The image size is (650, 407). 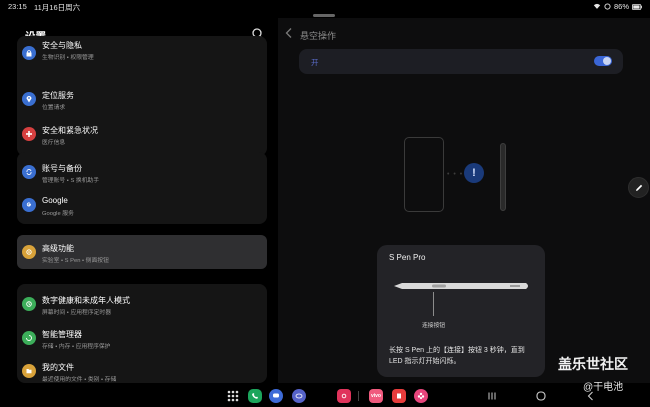 I want to click on settings-item-emergency: 安全和紧急状况 医疗信息, so click(x=142, y=134).